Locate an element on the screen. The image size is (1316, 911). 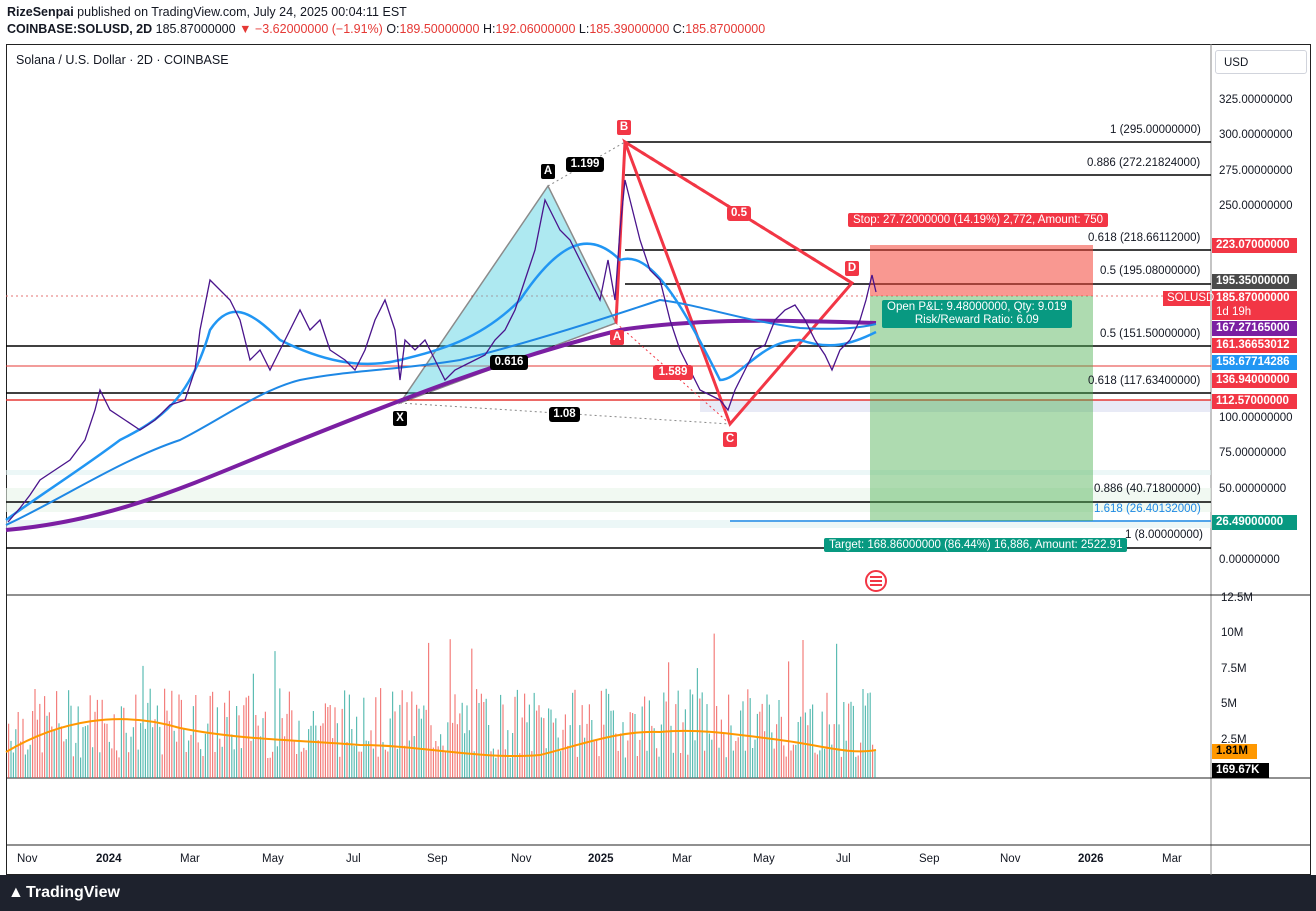
fib-label: 0.886 (272.21824000) is located at coordinates (1144, 163).